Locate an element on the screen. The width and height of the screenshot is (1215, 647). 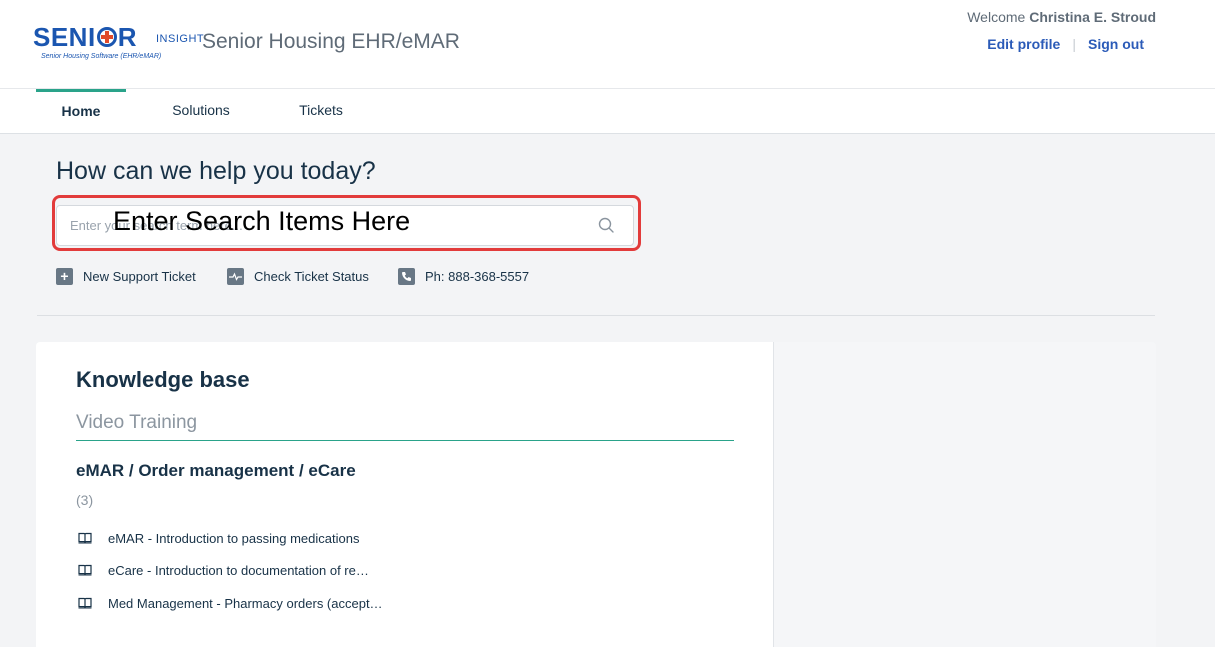
knowledge-base-title: Knowledge base is located at coordinates (163, 379).